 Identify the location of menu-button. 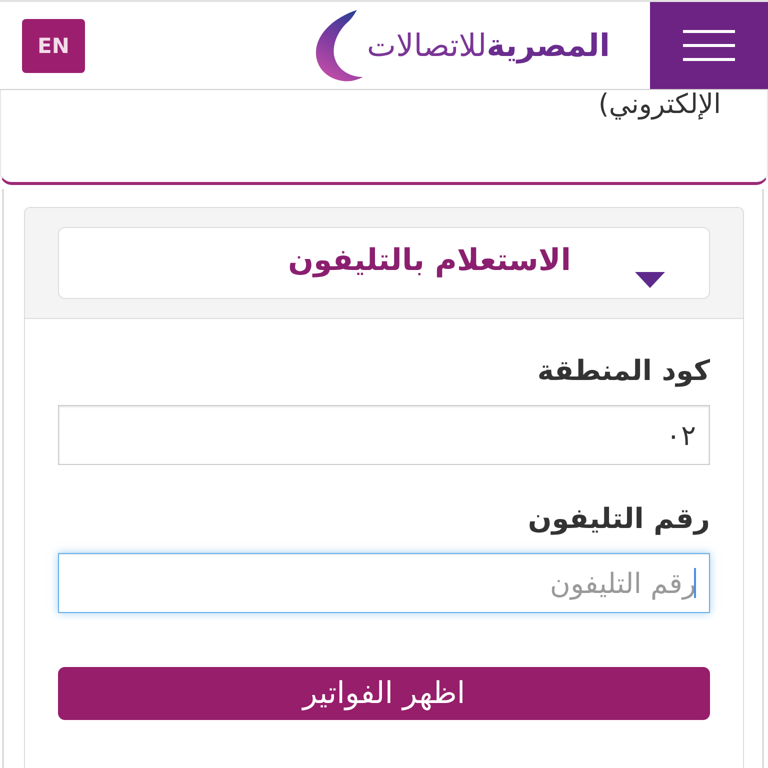
(709, 45).